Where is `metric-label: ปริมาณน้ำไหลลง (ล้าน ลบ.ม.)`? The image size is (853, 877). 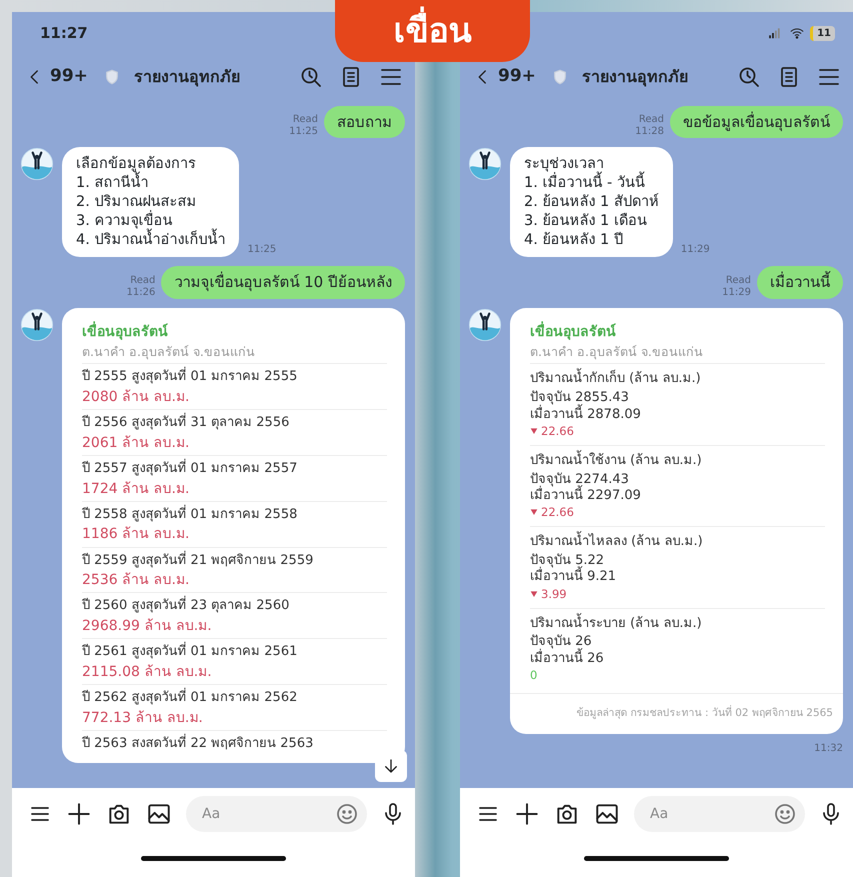
metric-label: ปริมาณน้ำไหลลง (ล้าน ลบ.ม.) is located at coordinates (677, 543).